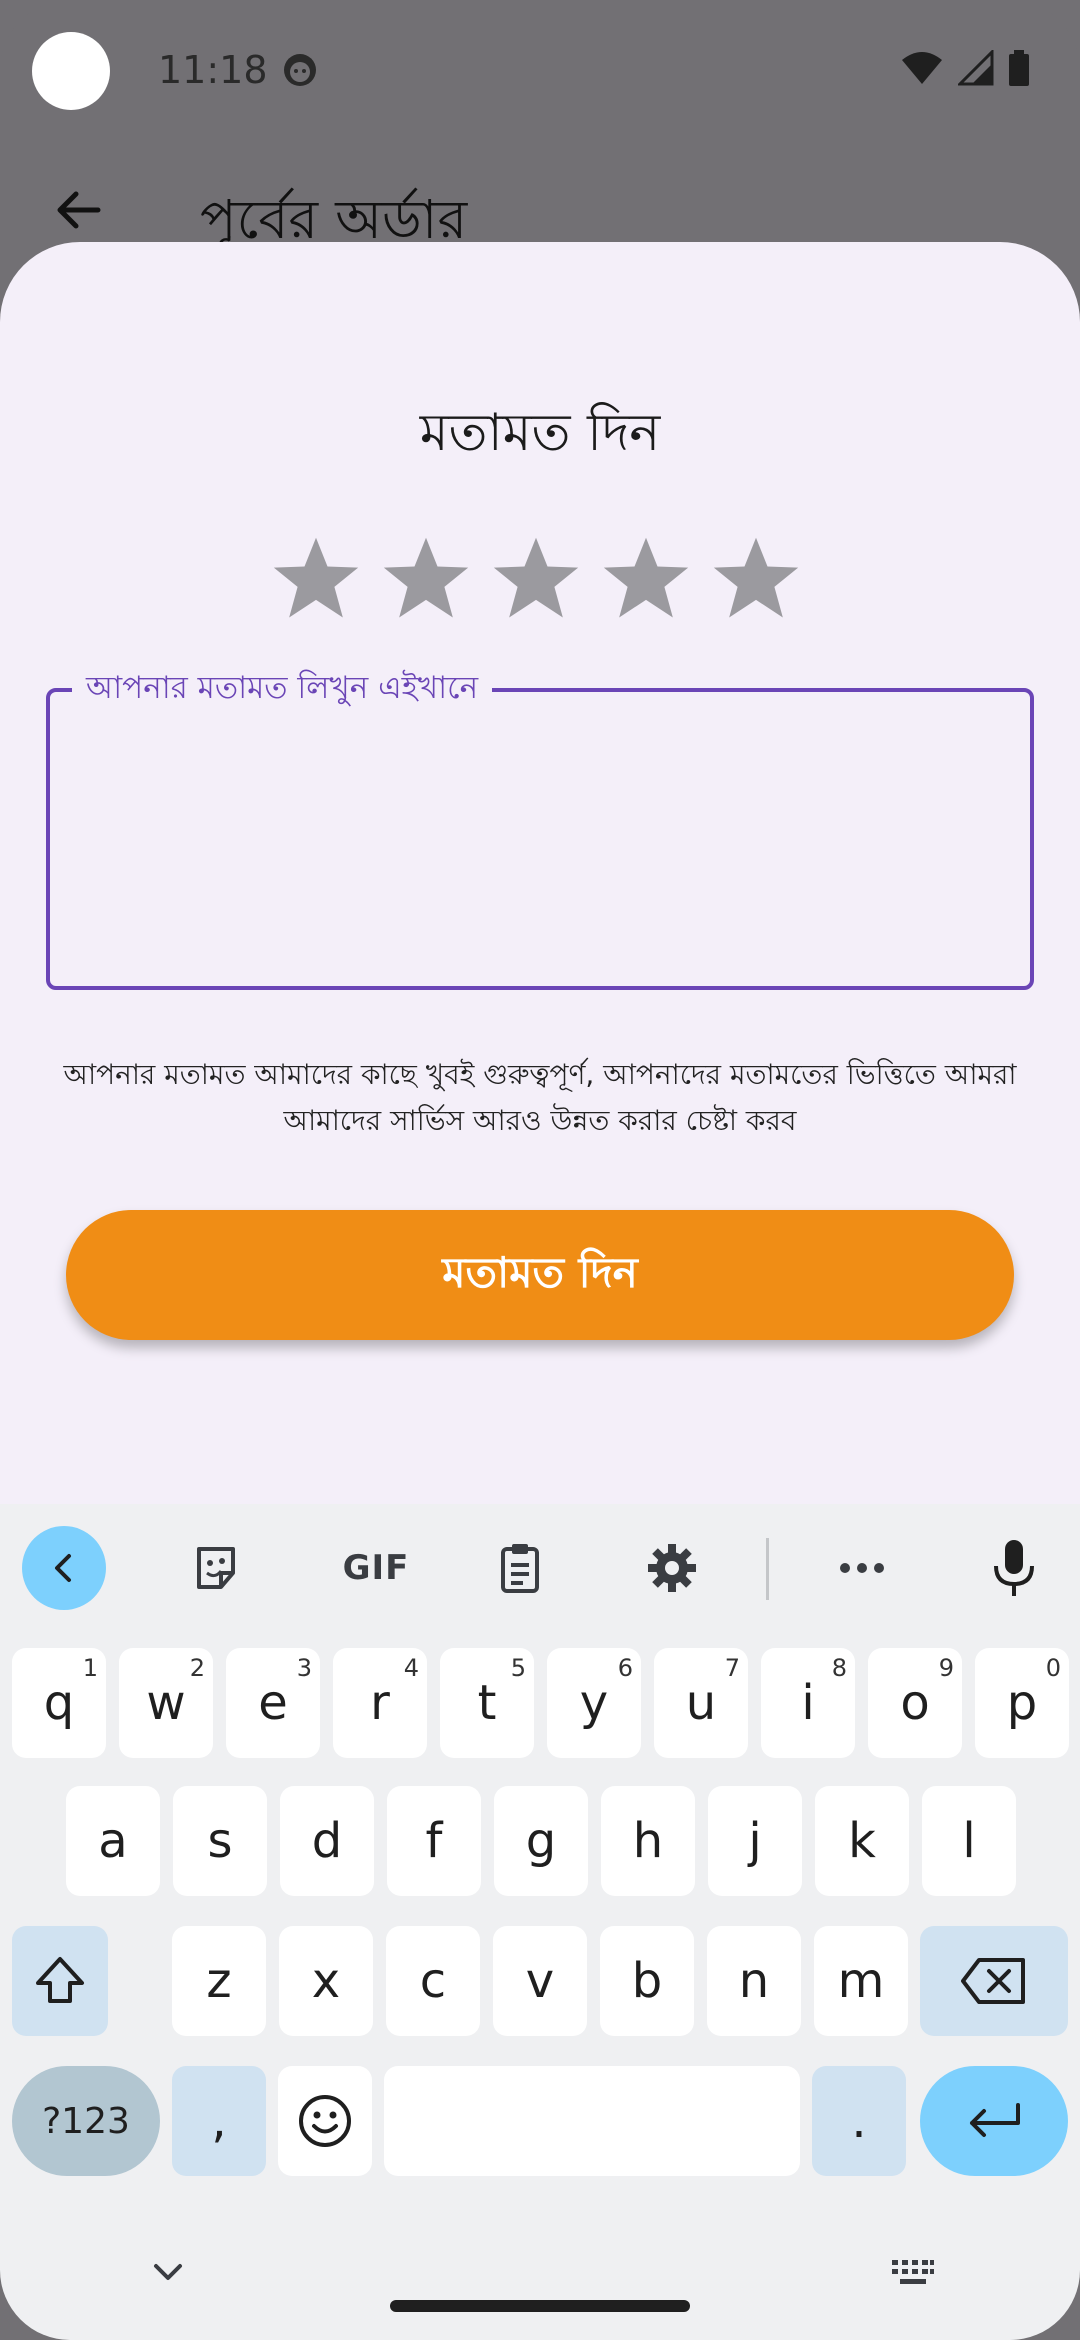 This screenshot has height=2340, width=1080. I want to click on key-m: m, so click(861, 1981).